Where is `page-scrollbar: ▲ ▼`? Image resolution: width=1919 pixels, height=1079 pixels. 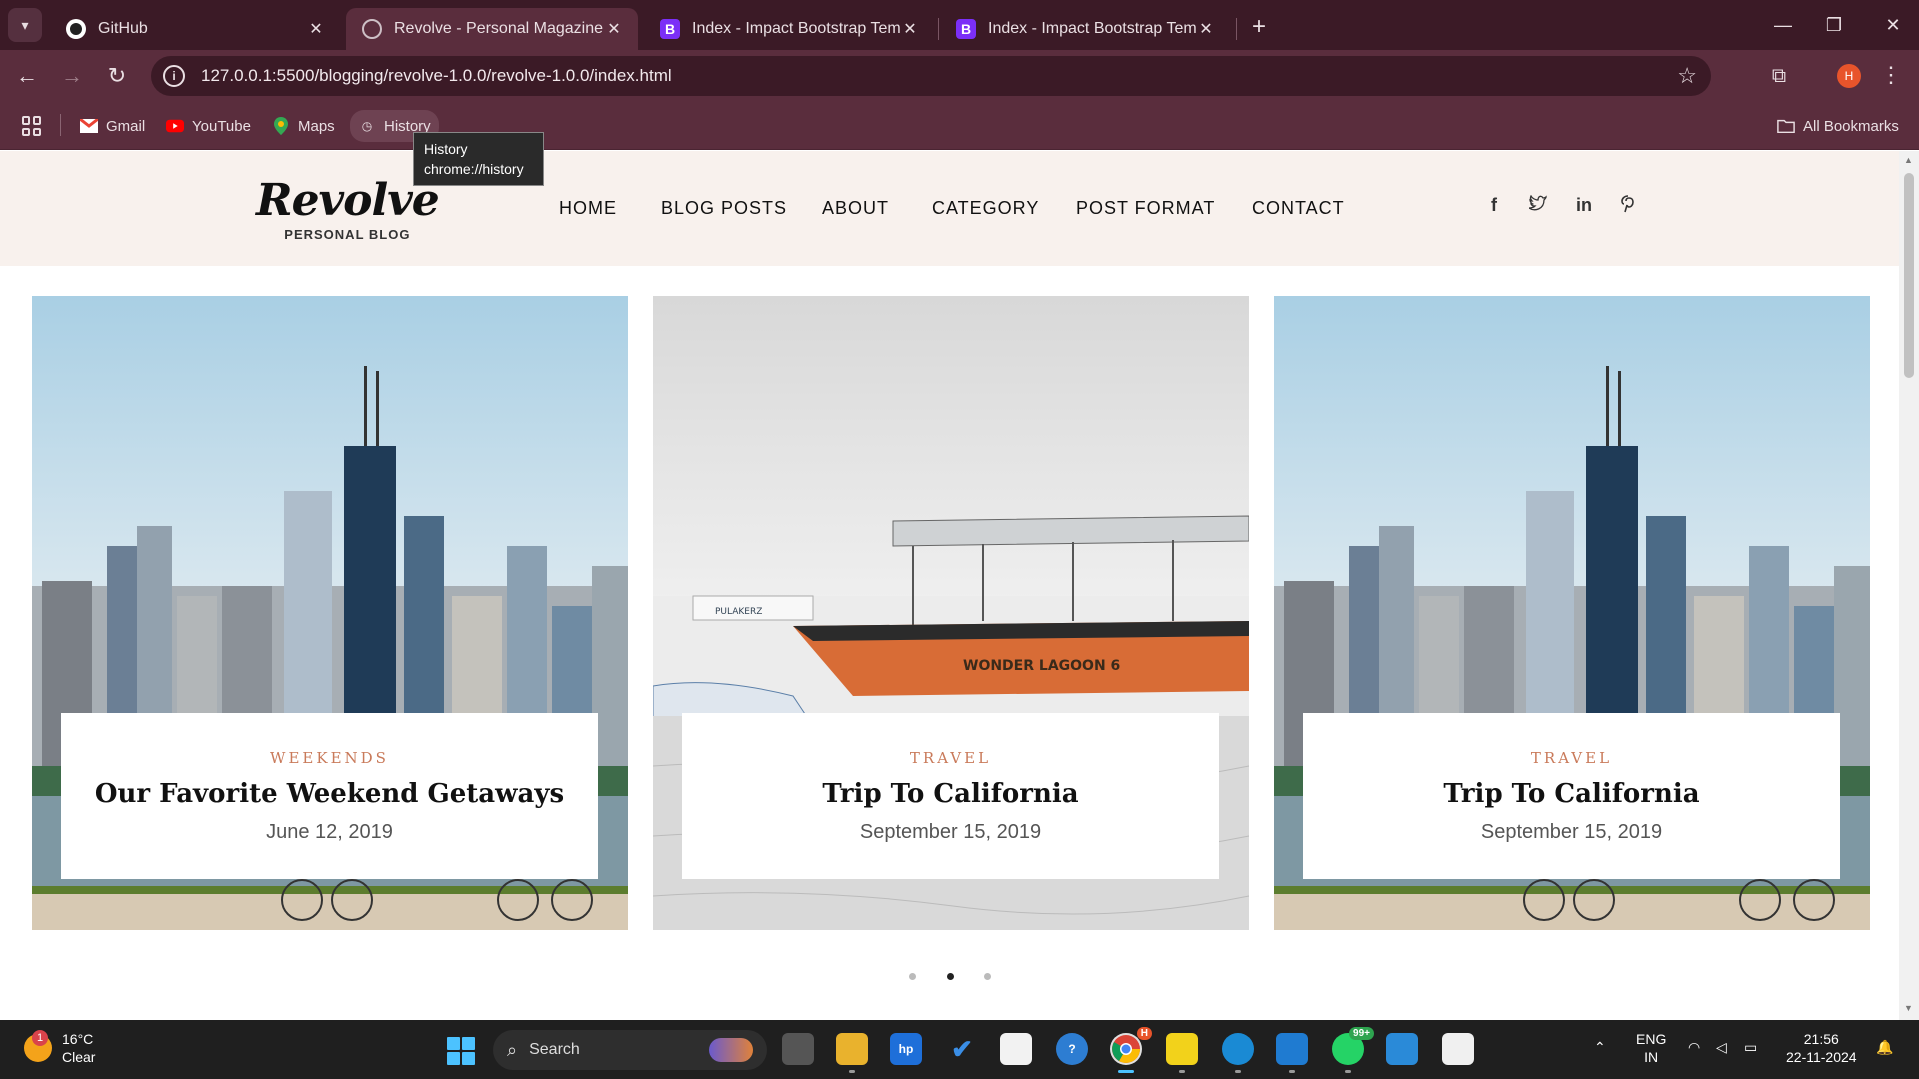 page-scrollbar: ▲ ▼ is located at coordinates (1909, 585).